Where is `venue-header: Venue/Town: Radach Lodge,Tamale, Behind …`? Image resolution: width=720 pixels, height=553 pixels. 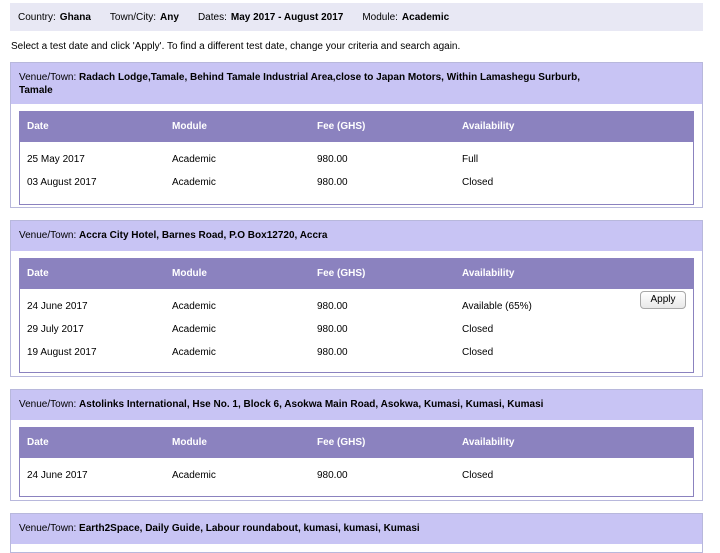 venue-header: Venue/Town: Radach Lodge,Tamale, Behind … is located at coordinates (356, 83).